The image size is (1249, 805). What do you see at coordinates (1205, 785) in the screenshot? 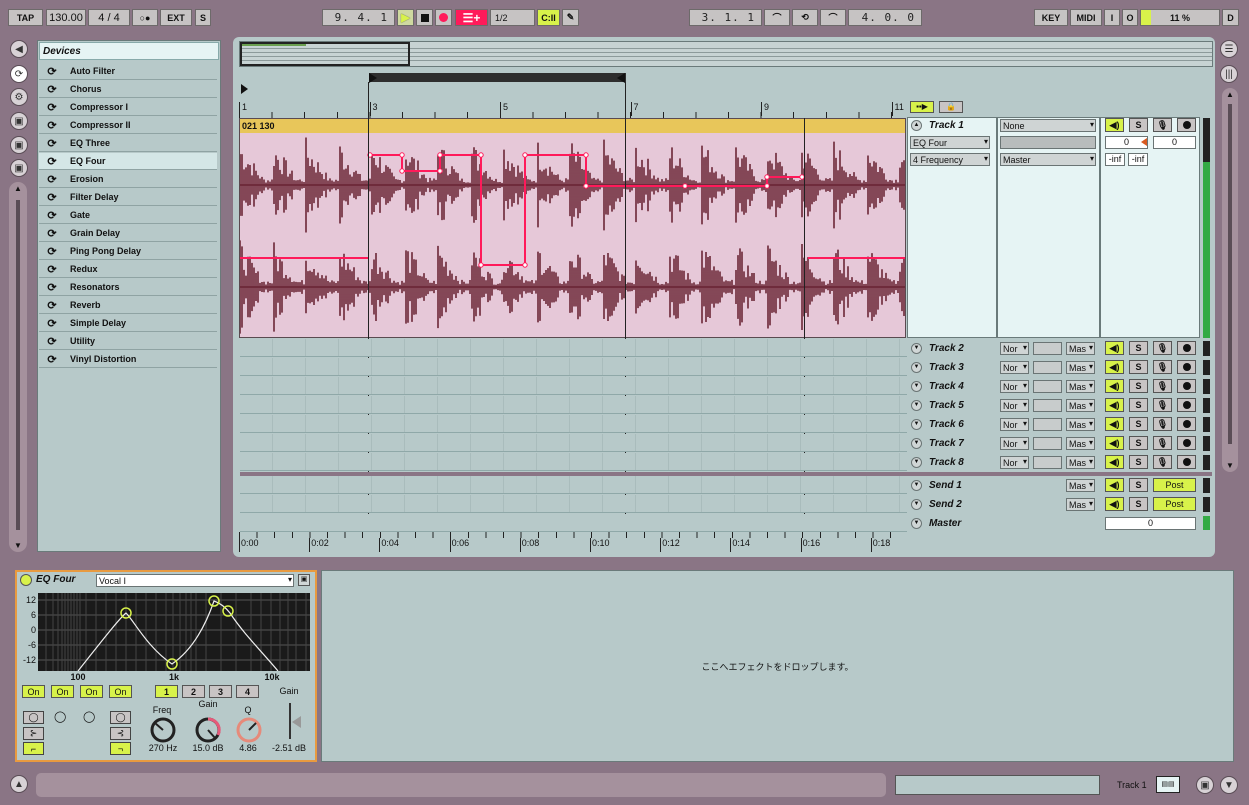
I see `clip-view-icon: ▣` at bounding box center [1205, 785].